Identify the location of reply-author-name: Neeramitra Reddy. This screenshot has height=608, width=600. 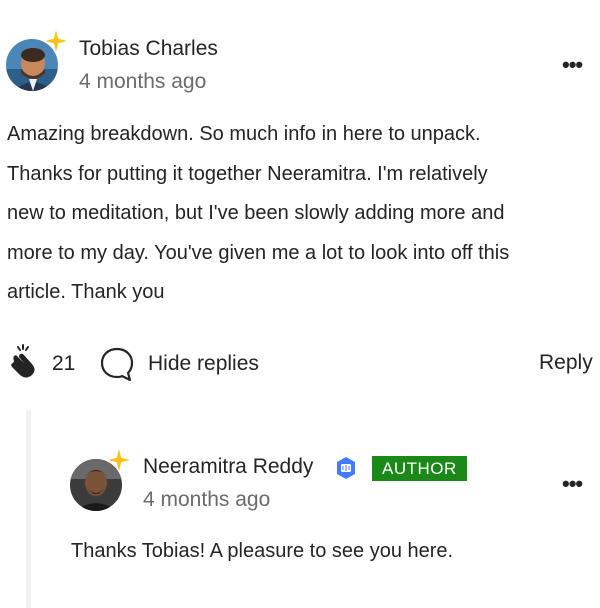
(228, 467).